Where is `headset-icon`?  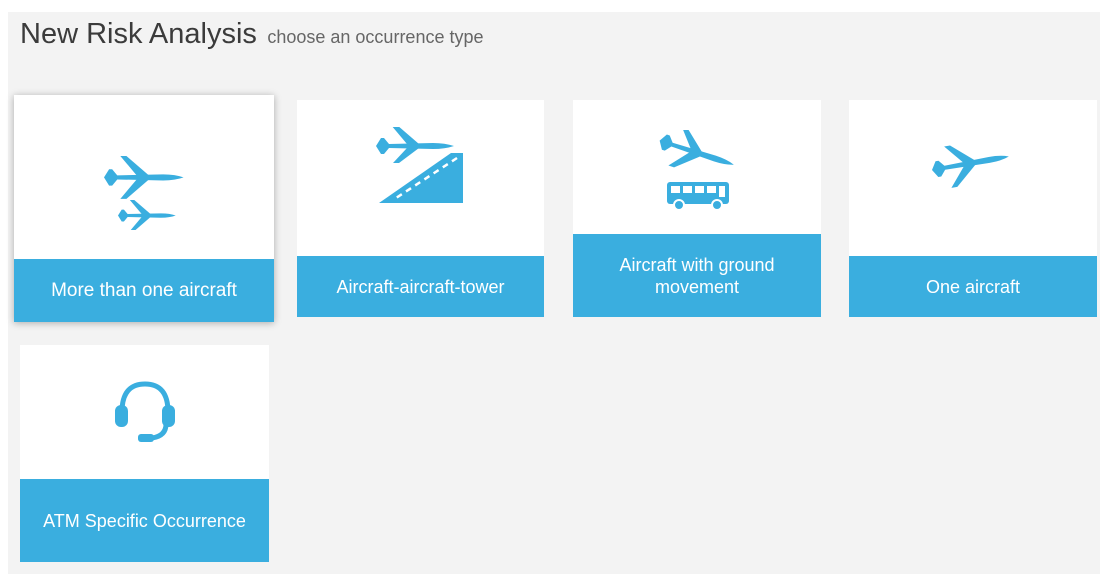 headset-icon is located at coordinates (144, 413).